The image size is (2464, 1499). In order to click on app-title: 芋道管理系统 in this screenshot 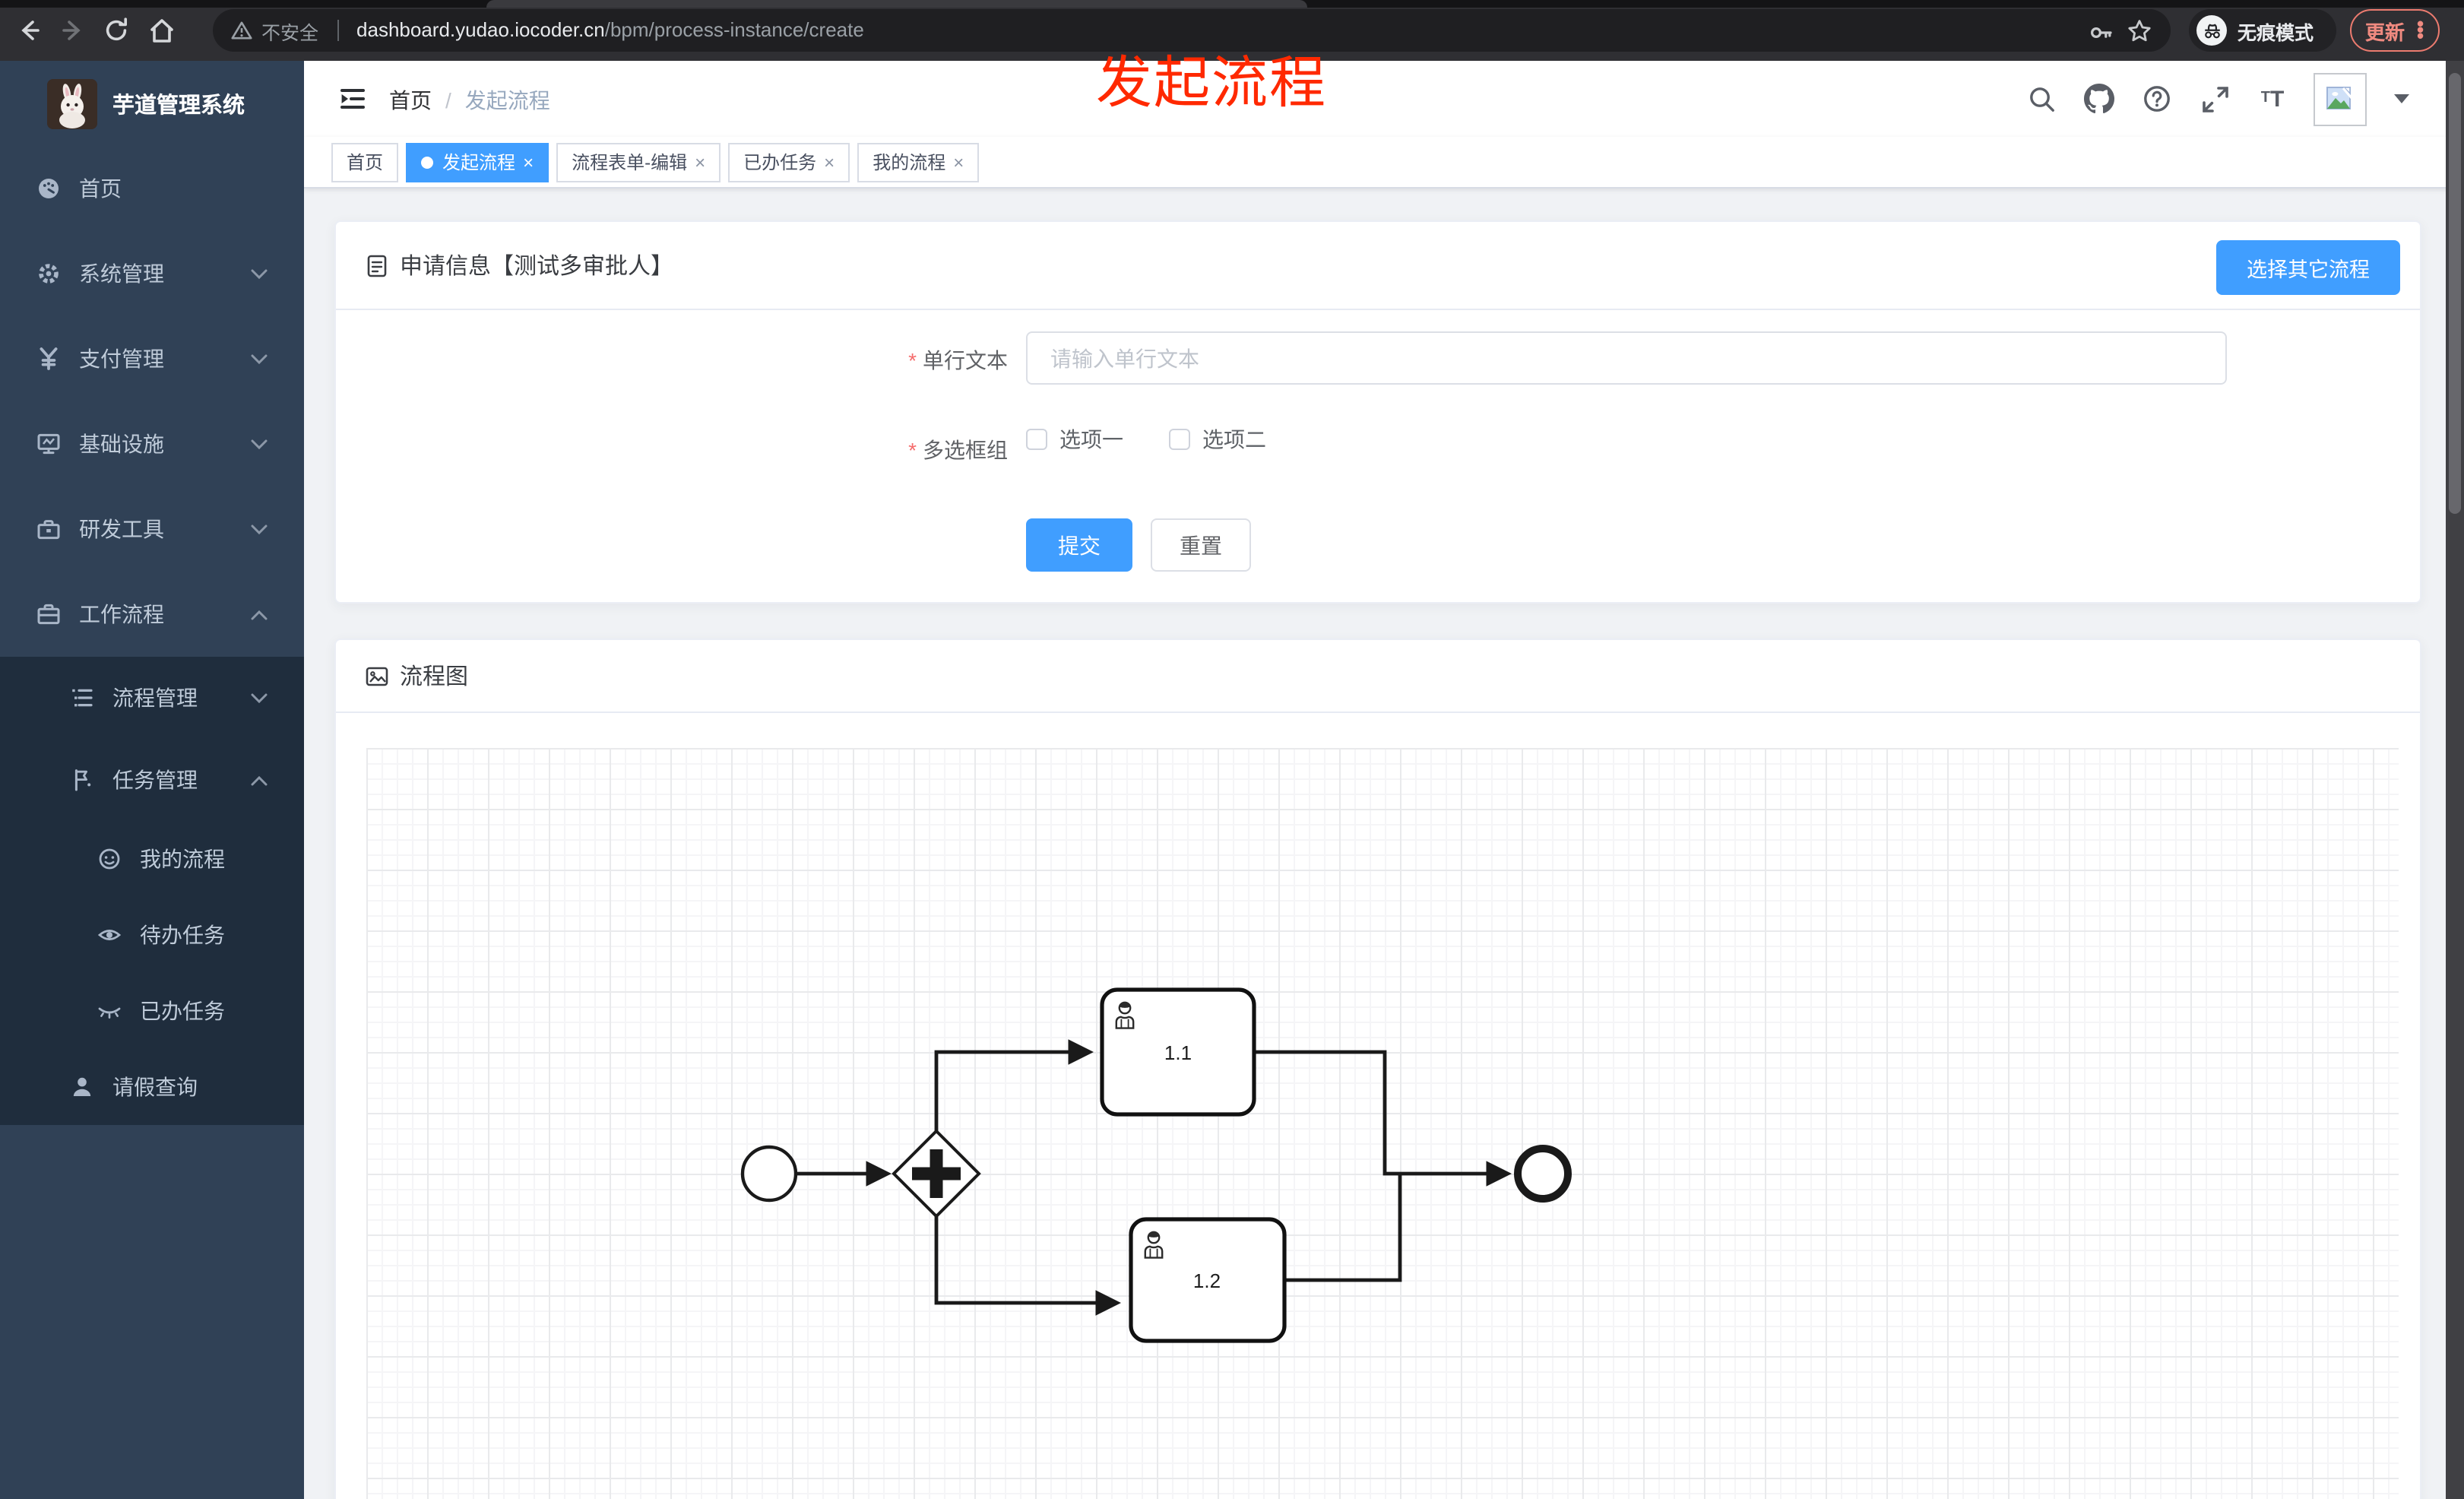, I will do `click(178, 106)`.